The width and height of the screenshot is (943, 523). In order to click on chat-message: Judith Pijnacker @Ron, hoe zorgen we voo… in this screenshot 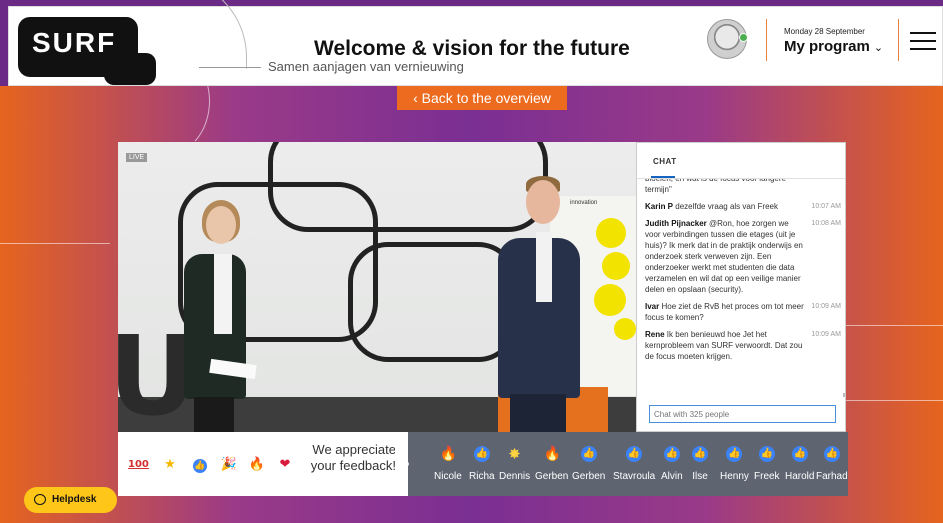, I will do `click(743, 256)`.